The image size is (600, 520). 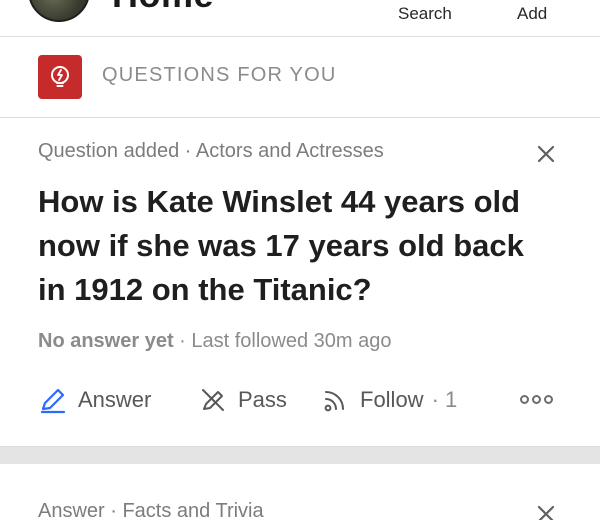 What do you see at coordinates (53, 401) in the screenshot?
I see `pencil-icon` at bounding box center [53, 401].